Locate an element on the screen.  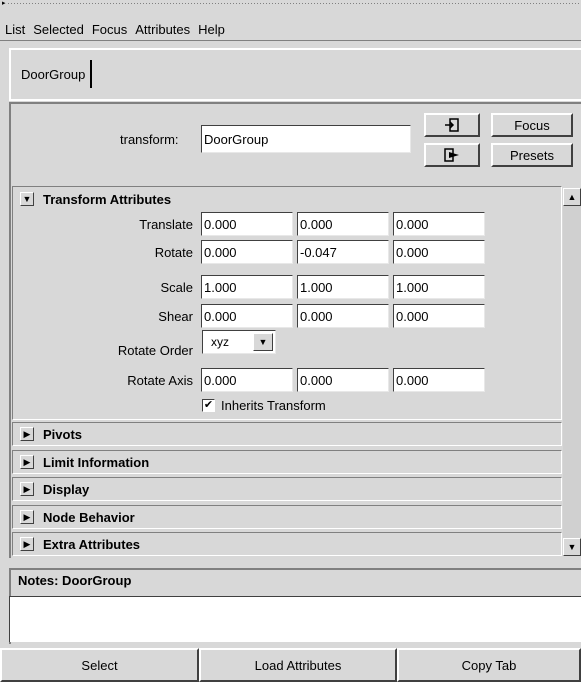
limit-information-section: ▶ Limit Information is located at coordinates (287, 462).